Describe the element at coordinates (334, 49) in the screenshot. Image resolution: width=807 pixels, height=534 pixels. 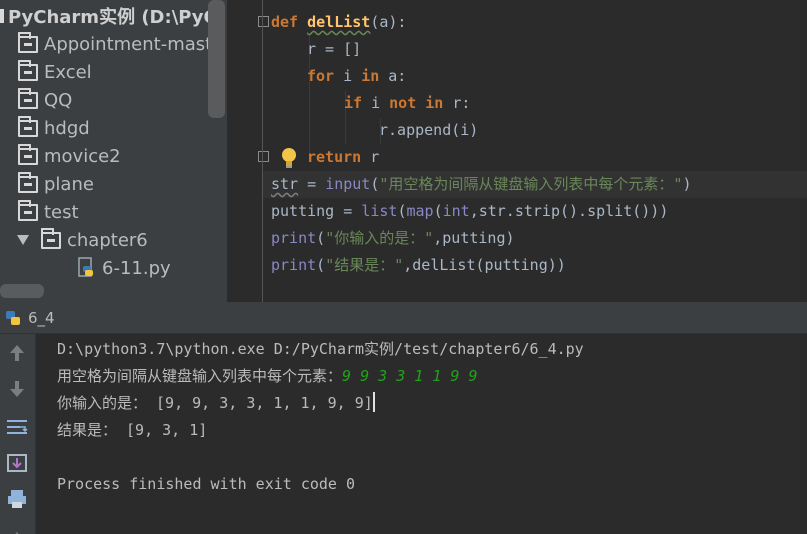
I see `code-text: r = []` at that location.